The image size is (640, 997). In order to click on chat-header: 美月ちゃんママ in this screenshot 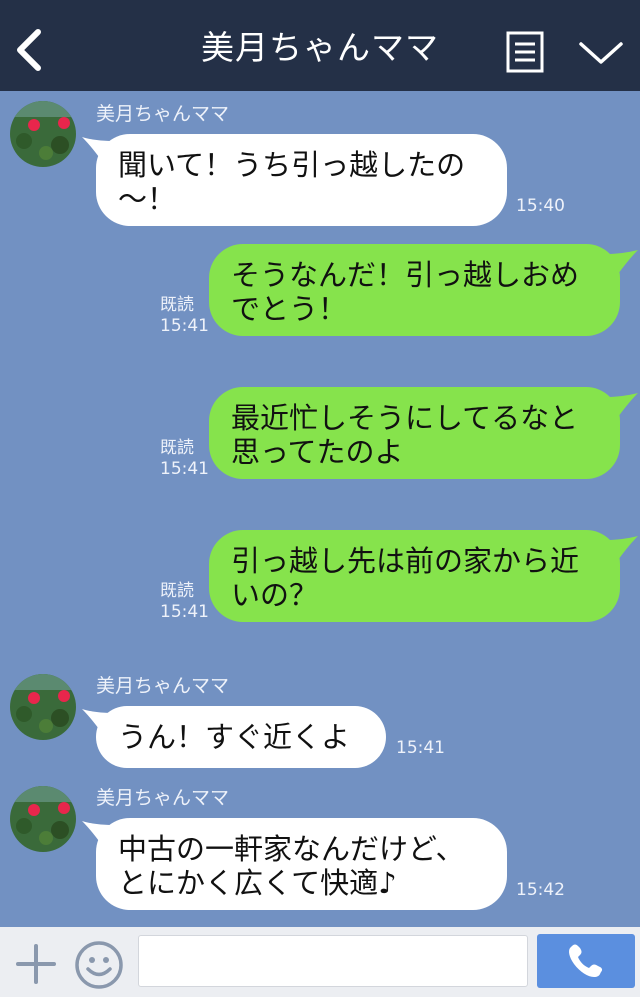, I will do `click(320, 45)`.